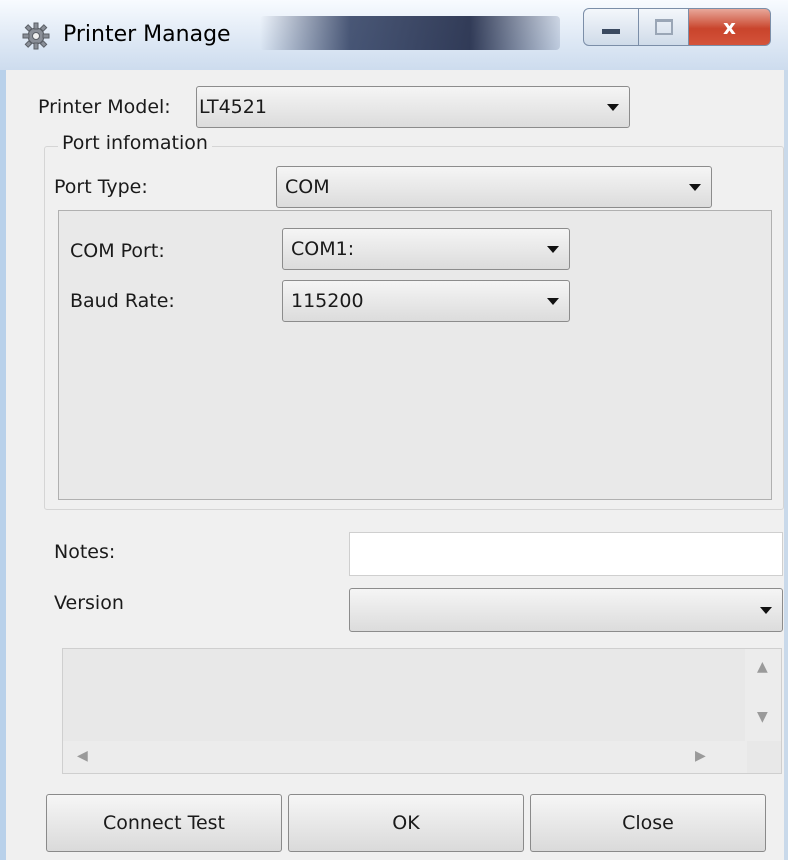 Image resolution: width=788 pixels, height=860 pixels. I want to click on title-bar: Printer Manage x, so click(394, 35).